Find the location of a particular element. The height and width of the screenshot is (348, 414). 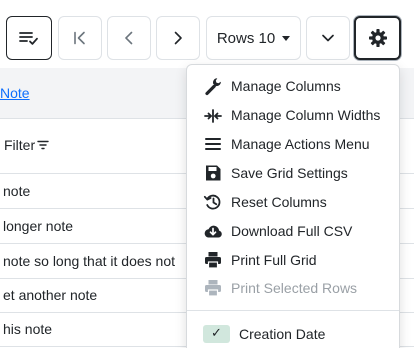

wrench-icon is located at coordinates (213, 86).